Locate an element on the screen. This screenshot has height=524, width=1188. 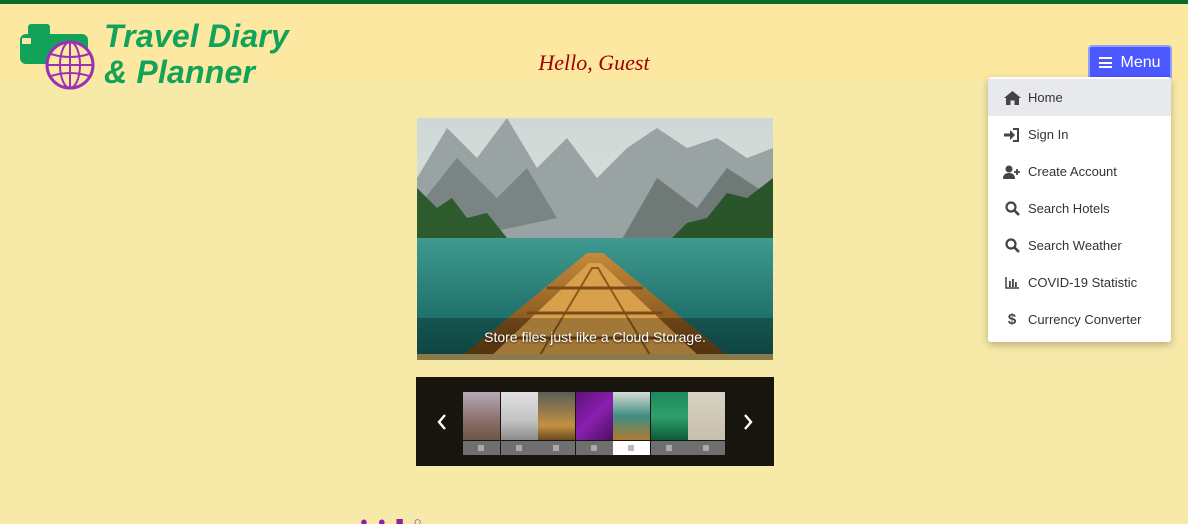
greeting: Hello, Guest is located at coordinates (594, 63).